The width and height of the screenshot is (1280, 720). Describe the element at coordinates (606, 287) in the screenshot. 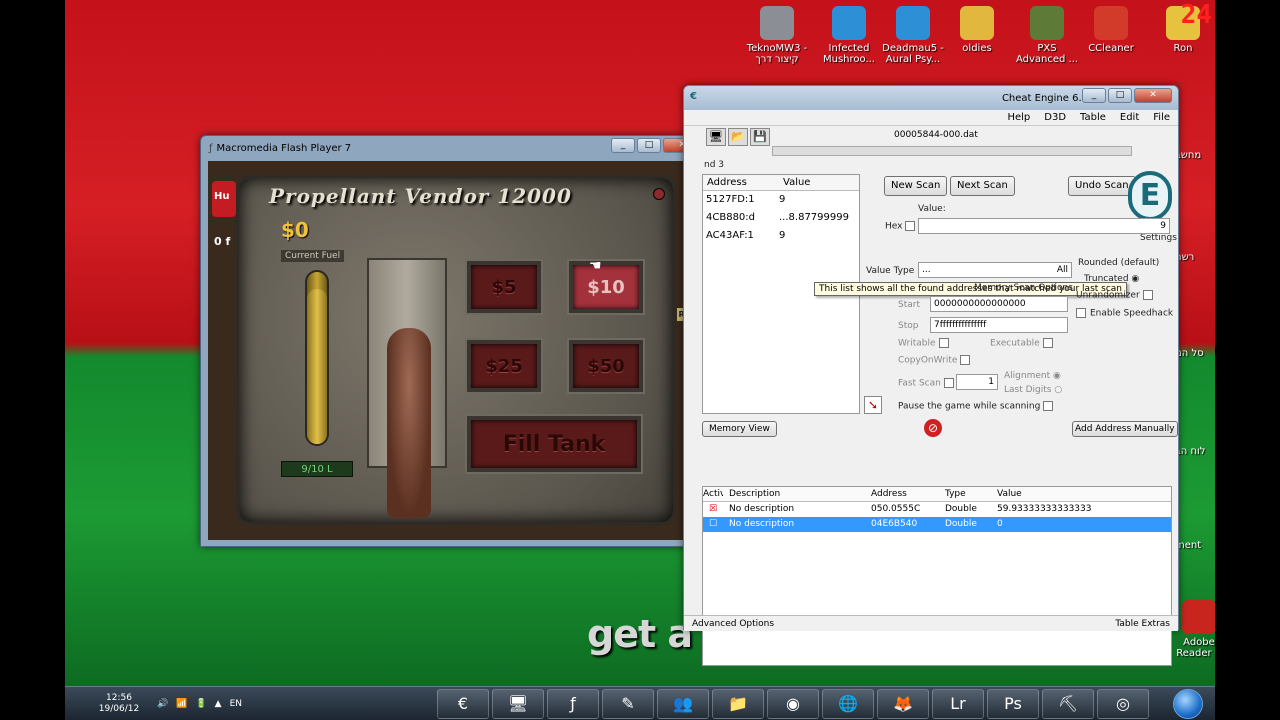

I see `buy-10-button: $10` at that location.